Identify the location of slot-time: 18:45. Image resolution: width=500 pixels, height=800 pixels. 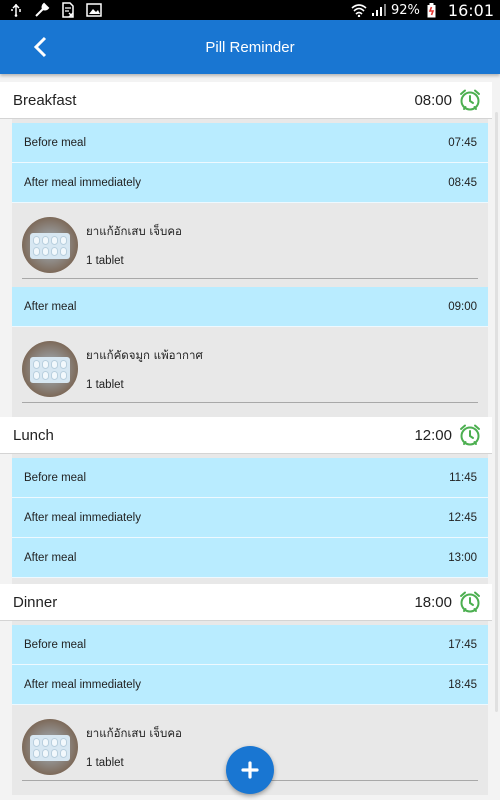
(462, 684).